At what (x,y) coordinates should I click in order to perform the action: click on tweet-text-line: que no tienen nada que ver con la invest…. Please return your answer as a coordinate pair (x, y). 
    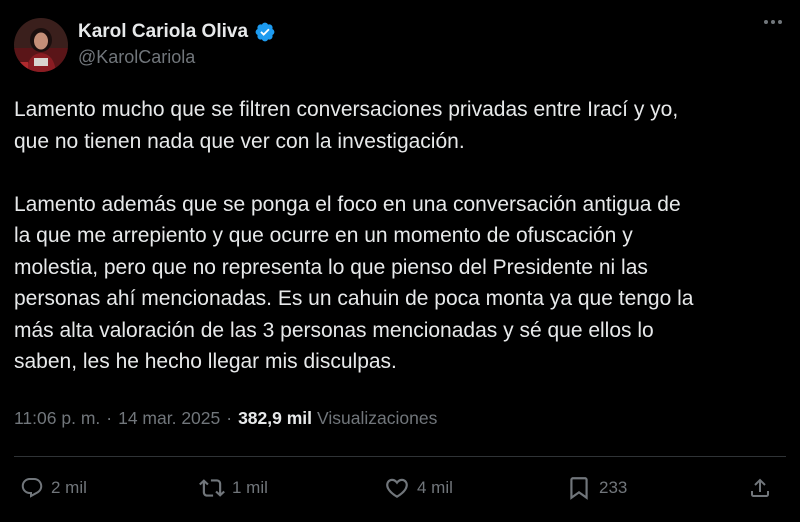
    Looking at the image, I should click on (239, 141).